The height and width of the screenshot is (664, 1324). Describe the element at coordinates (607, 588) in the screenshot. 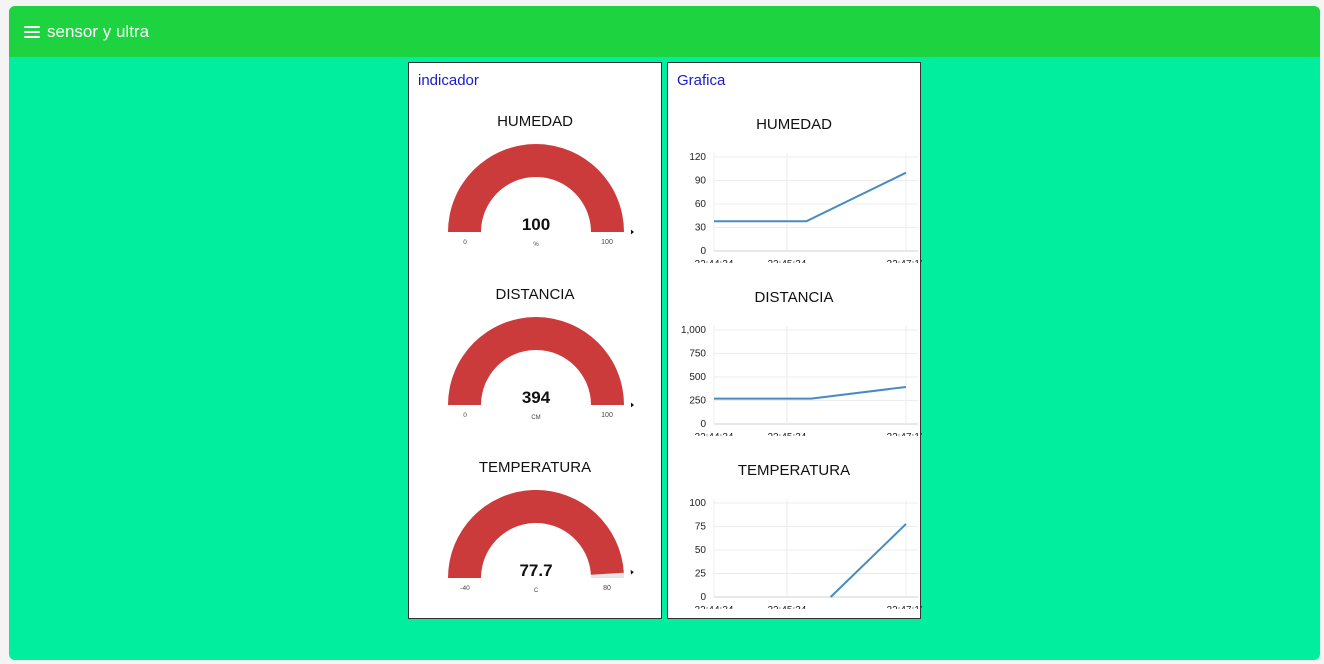

I see `gauge-max: 80` at that location.